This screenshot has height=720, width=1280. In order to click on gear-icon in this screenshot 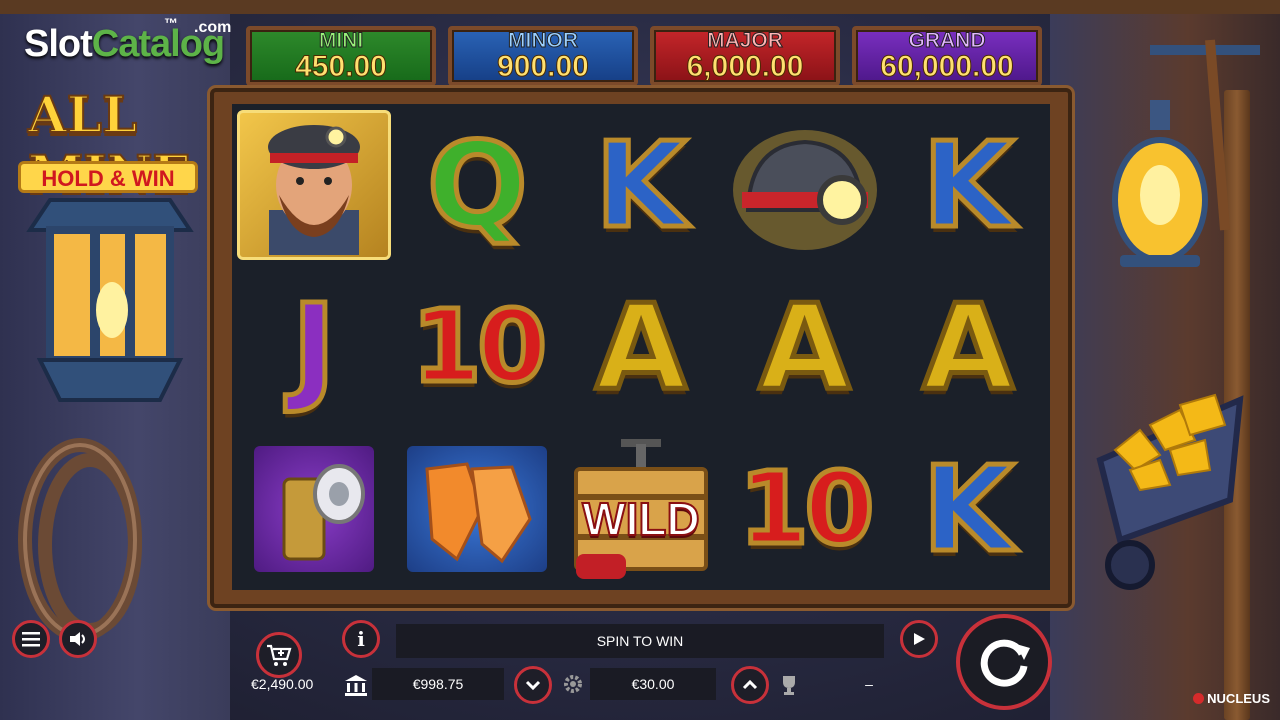, I will do `click(573, 684)`.